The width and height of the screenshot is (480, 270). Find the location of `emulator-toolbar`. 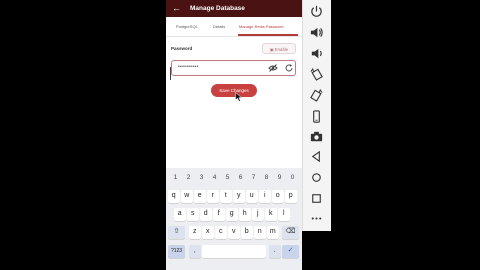

emulator-toolbar is located at coordinates (316, 115).